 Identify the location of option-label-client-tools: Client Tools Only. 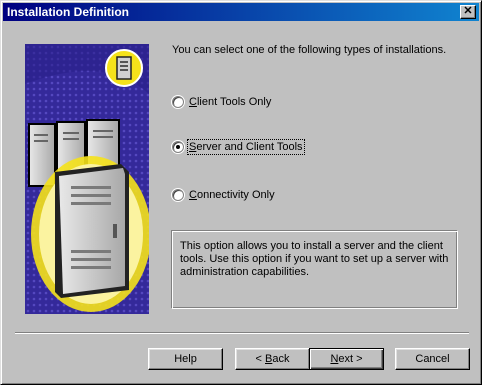
(230, 102).